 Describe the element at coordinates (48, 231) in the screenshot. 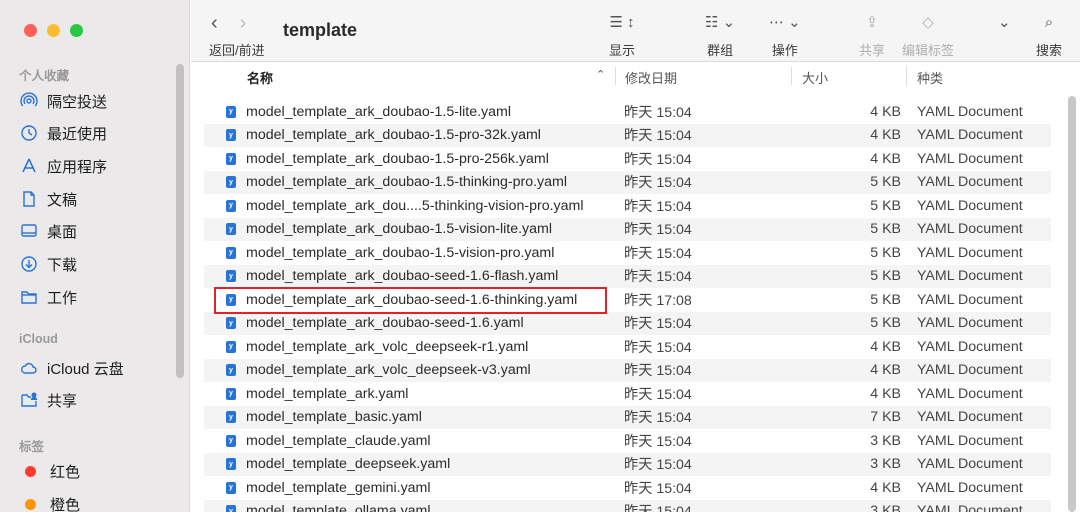

I see `sidebar-item-desktop: 桌面` at that location.